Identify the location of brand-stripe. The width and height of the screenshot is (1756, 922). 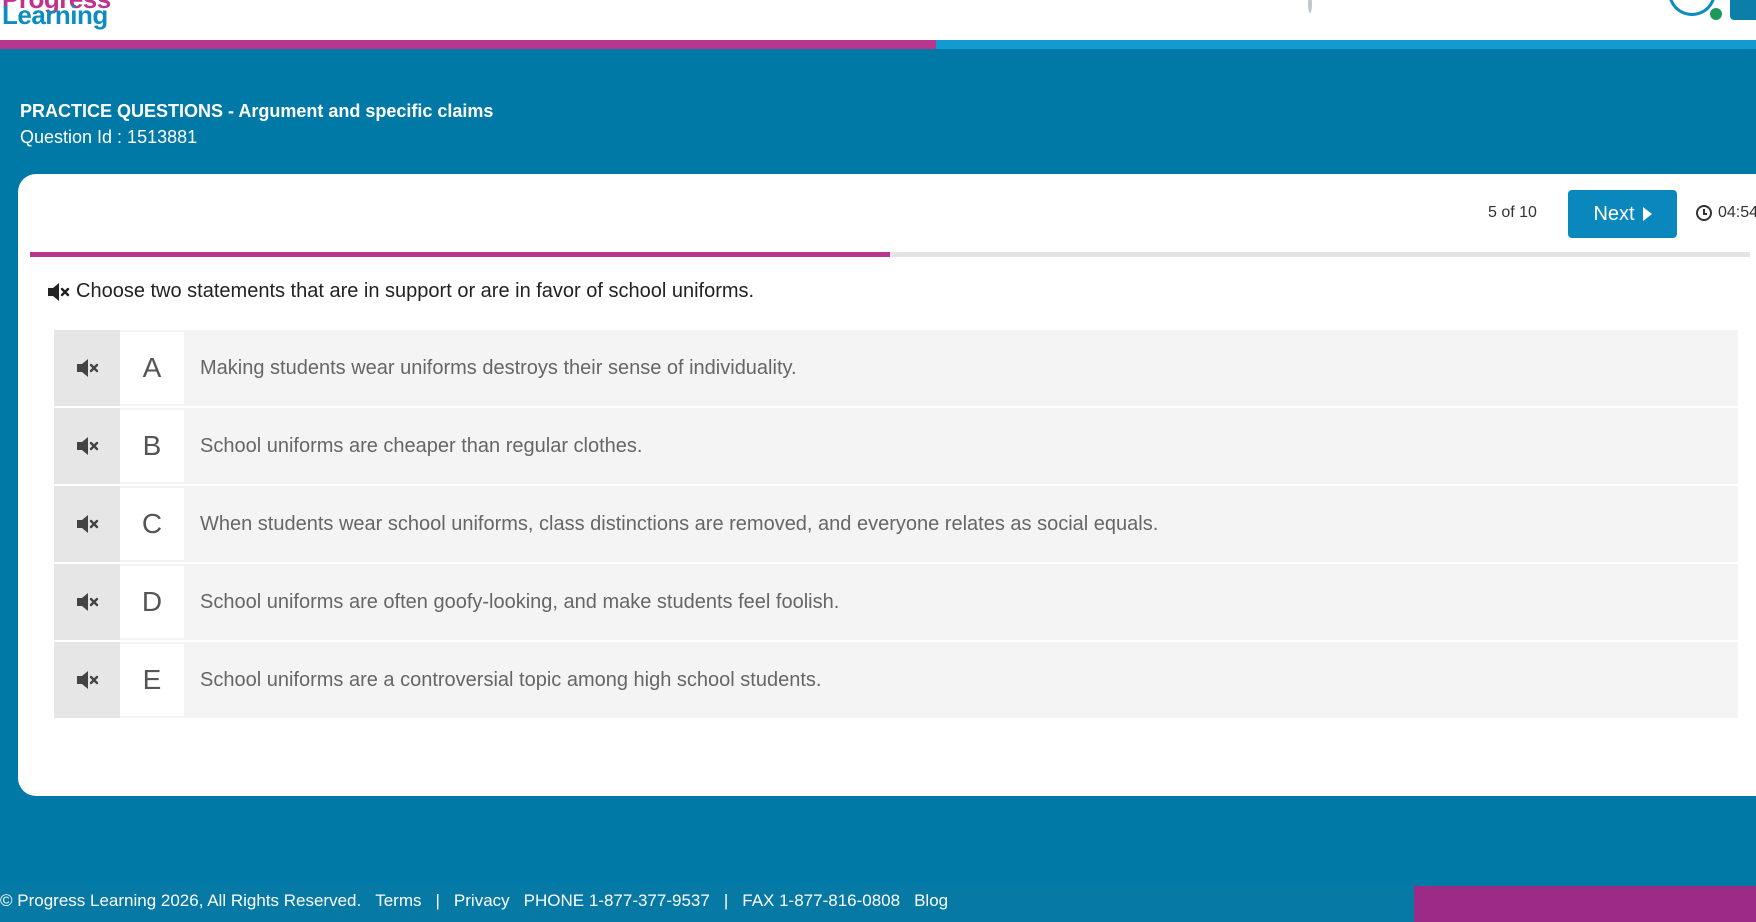
(878, 44).